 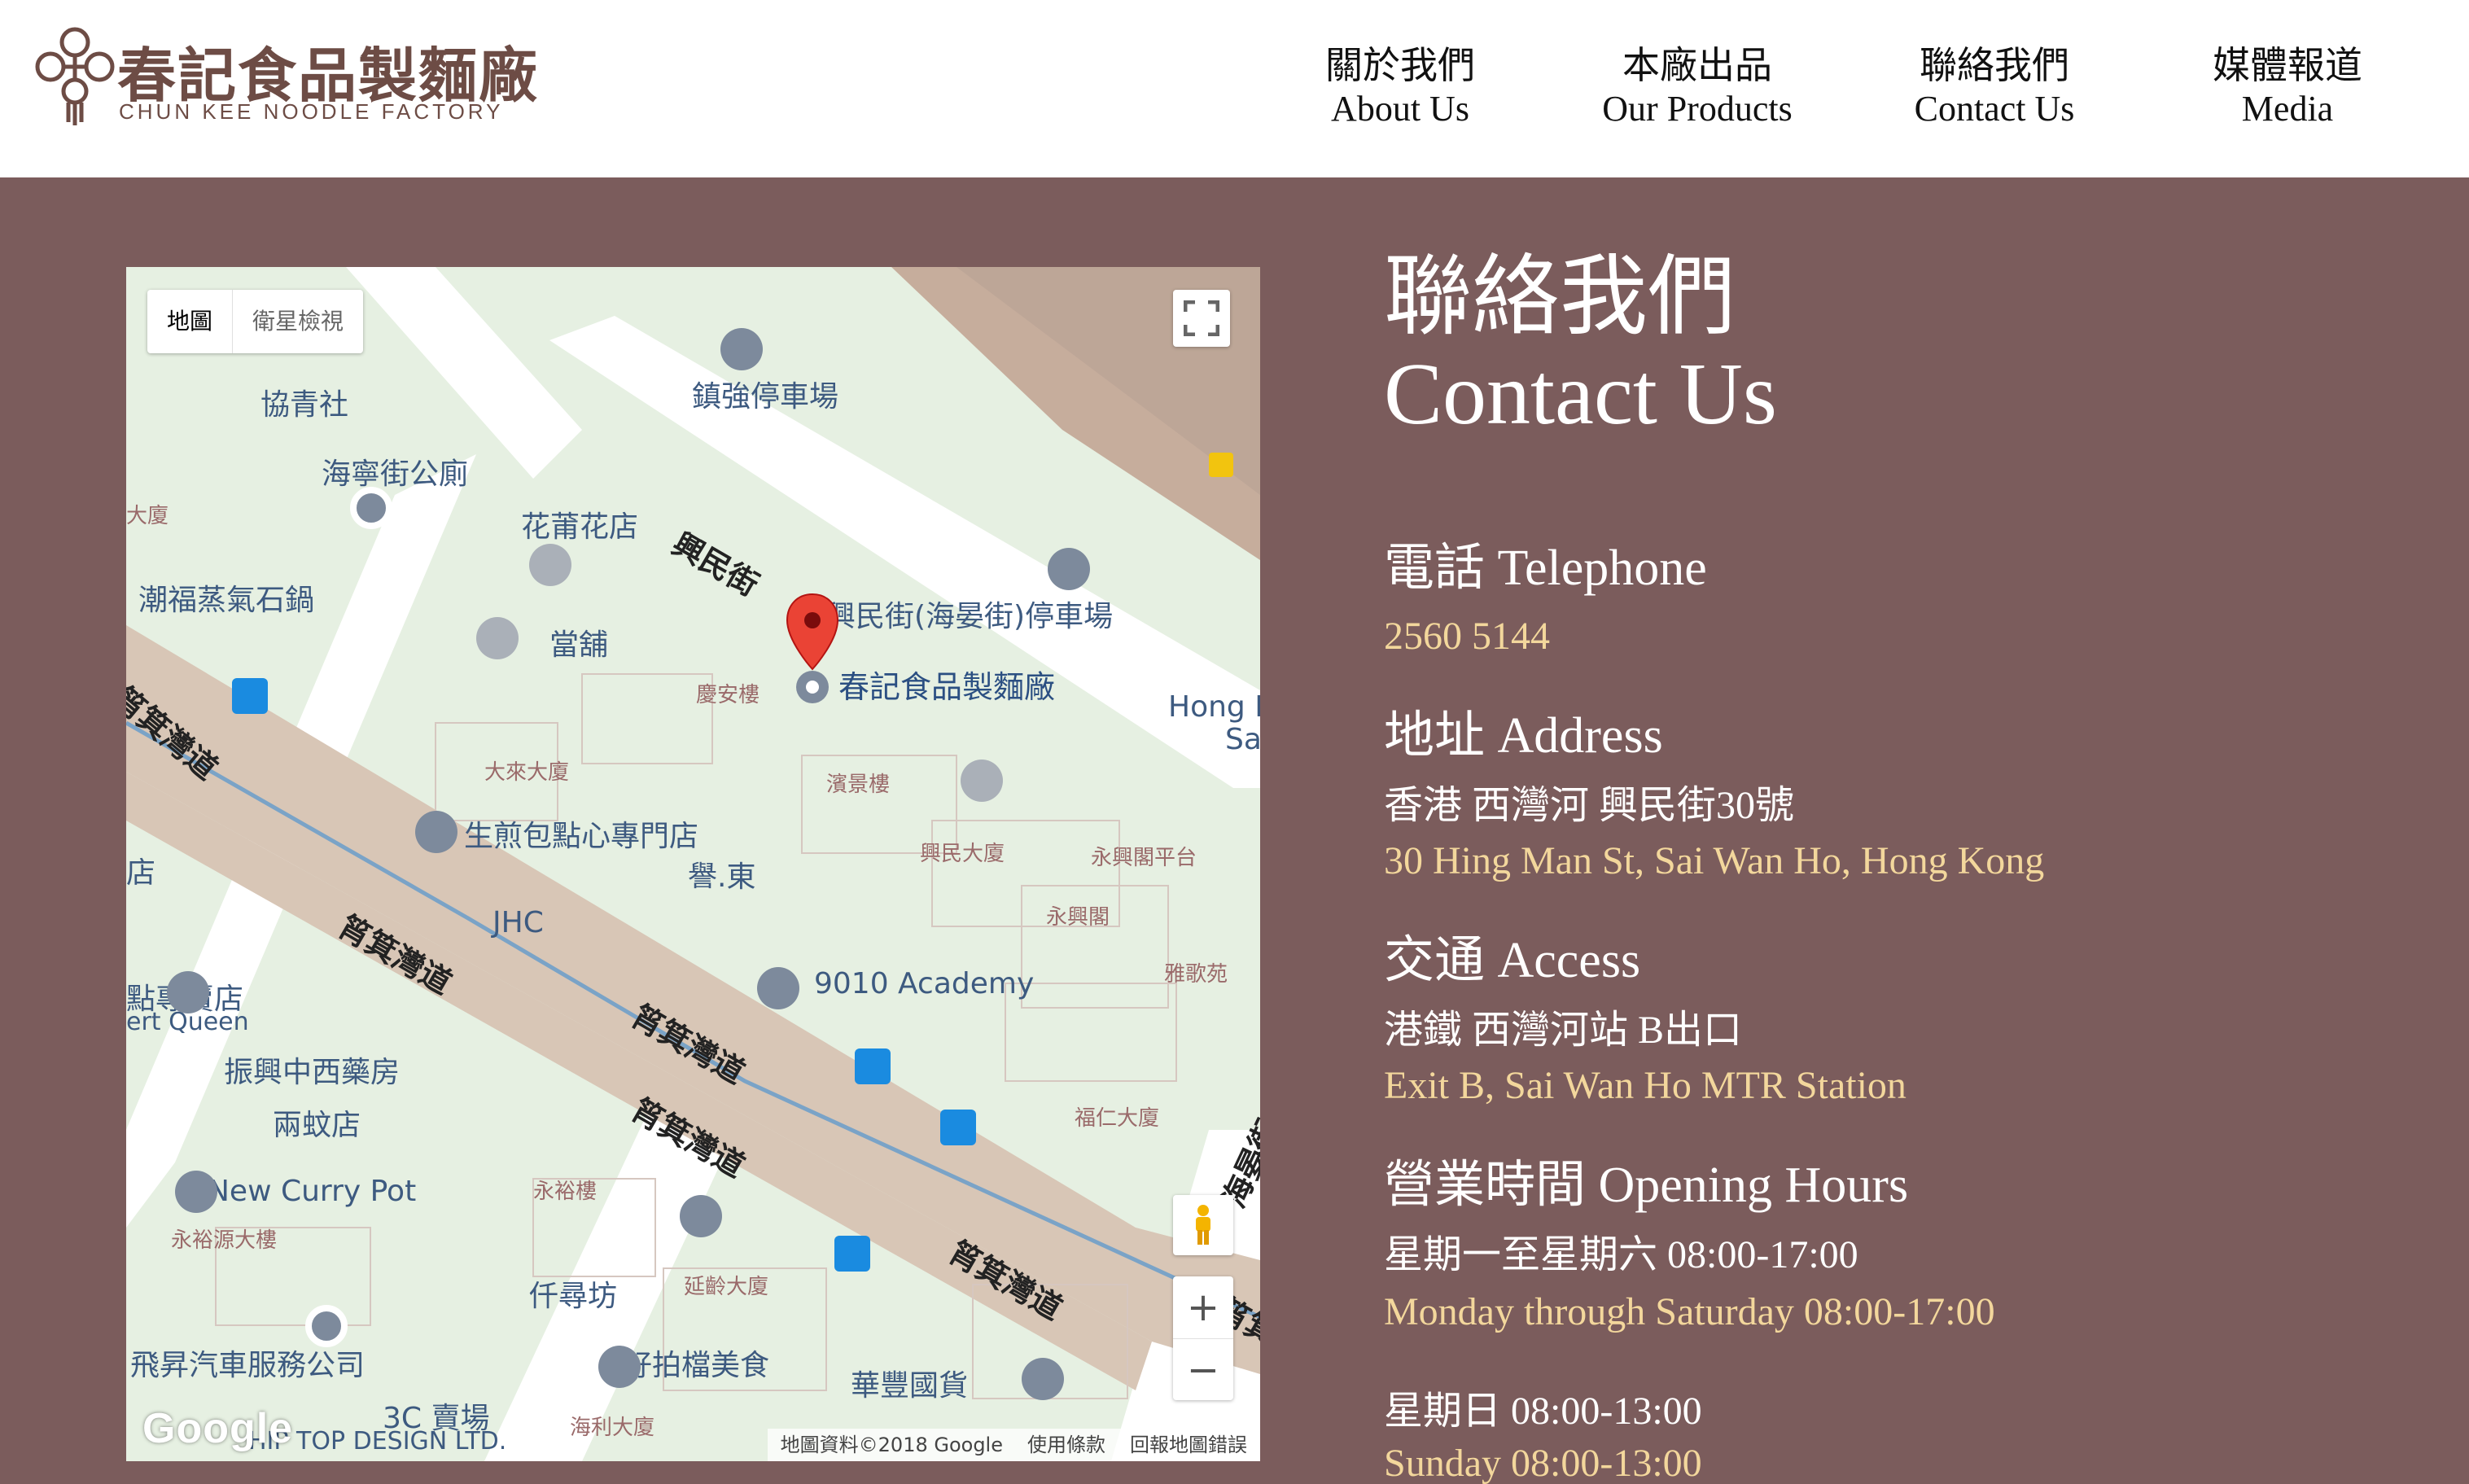 What do you see at coordinates (1563, 1030) in the screenshot?
I see `access-zh: 港鐵 西灣河站 B出口` at bounding box center [1563, 1030].